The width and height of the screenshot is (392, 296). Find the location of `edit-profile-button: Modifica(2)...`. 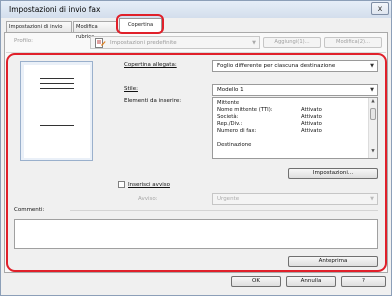

edit-profile-button: Modifica(2)... is located at coordinates (353, 42).